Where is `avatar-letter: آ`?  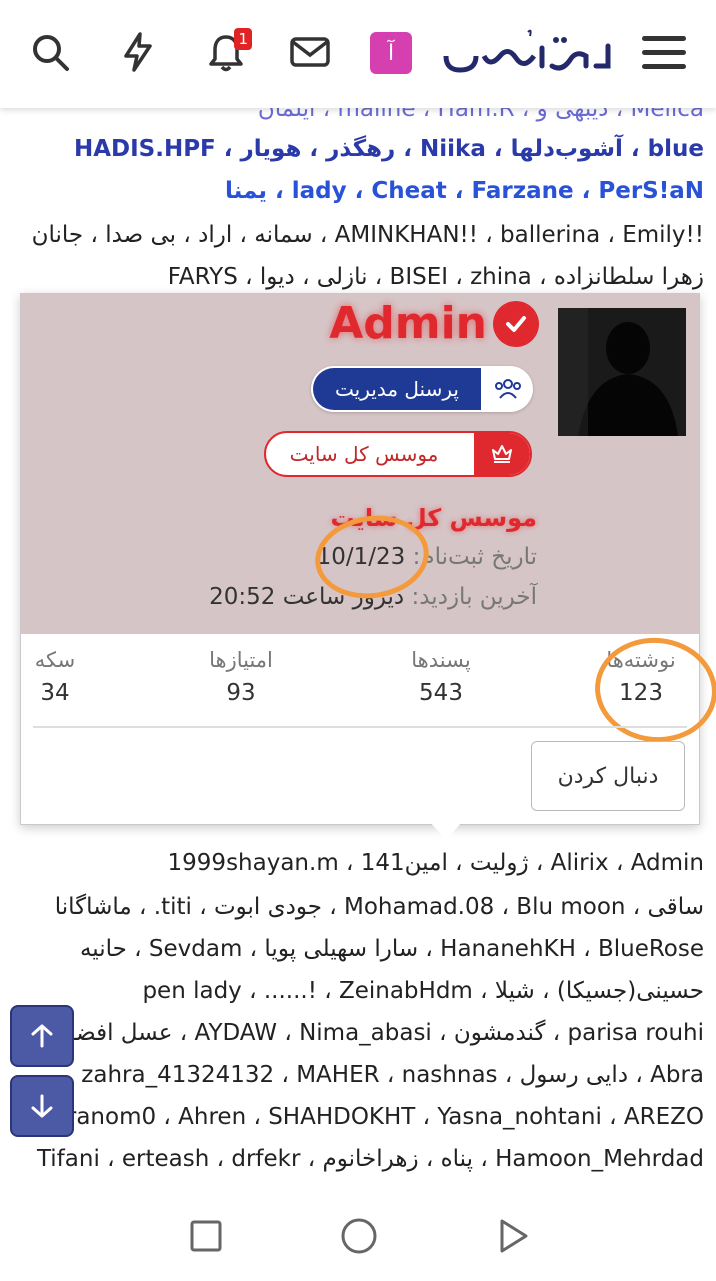 avatar-letter: آ is located at coordinates (391, 53).